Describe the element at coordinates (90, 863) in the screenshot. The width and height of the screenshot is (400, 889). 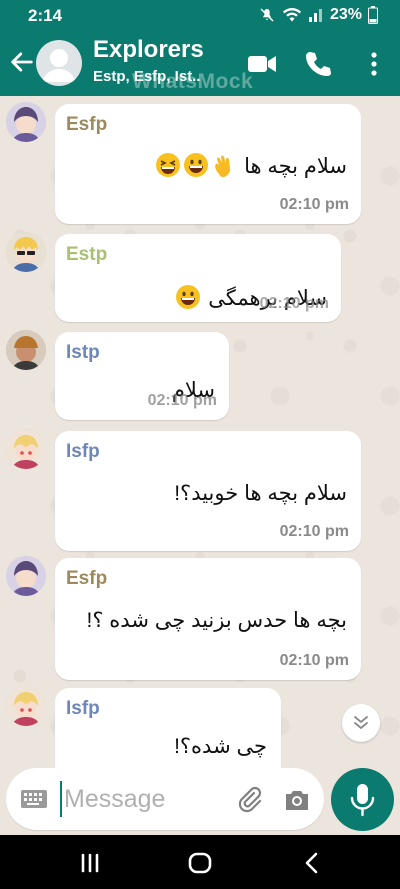
I see `recent-apps-icon` at that location.